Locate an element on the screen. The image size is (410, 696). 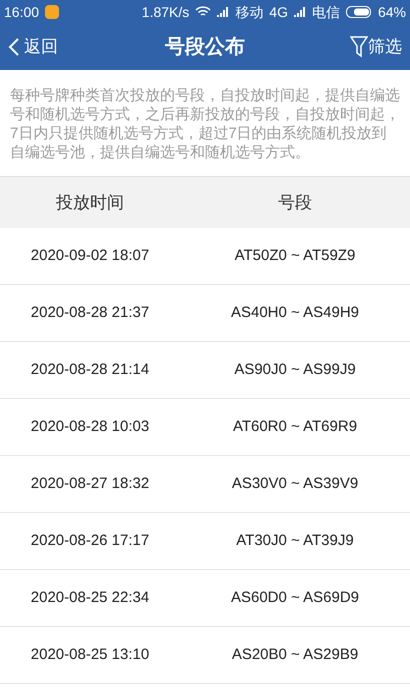
table-cell-text: AT60R0 ~ AT69R9 is located at coordinates (295, 426).